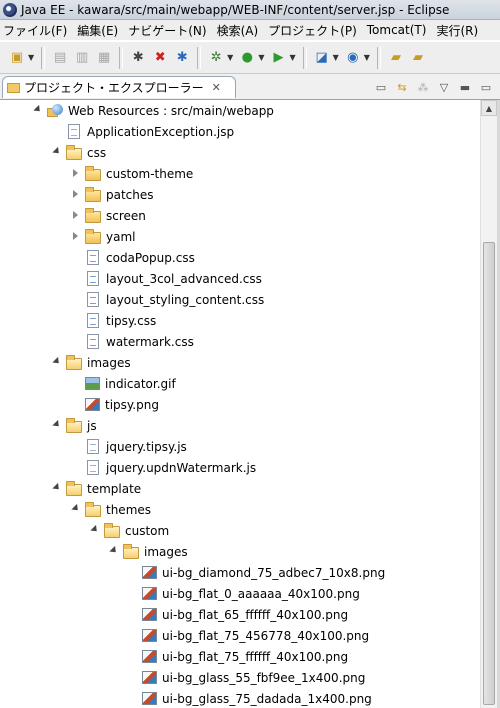  Describe the element at coordinates (126, 215) in the screenshot. I see `tree-item-label: screen` at that location.